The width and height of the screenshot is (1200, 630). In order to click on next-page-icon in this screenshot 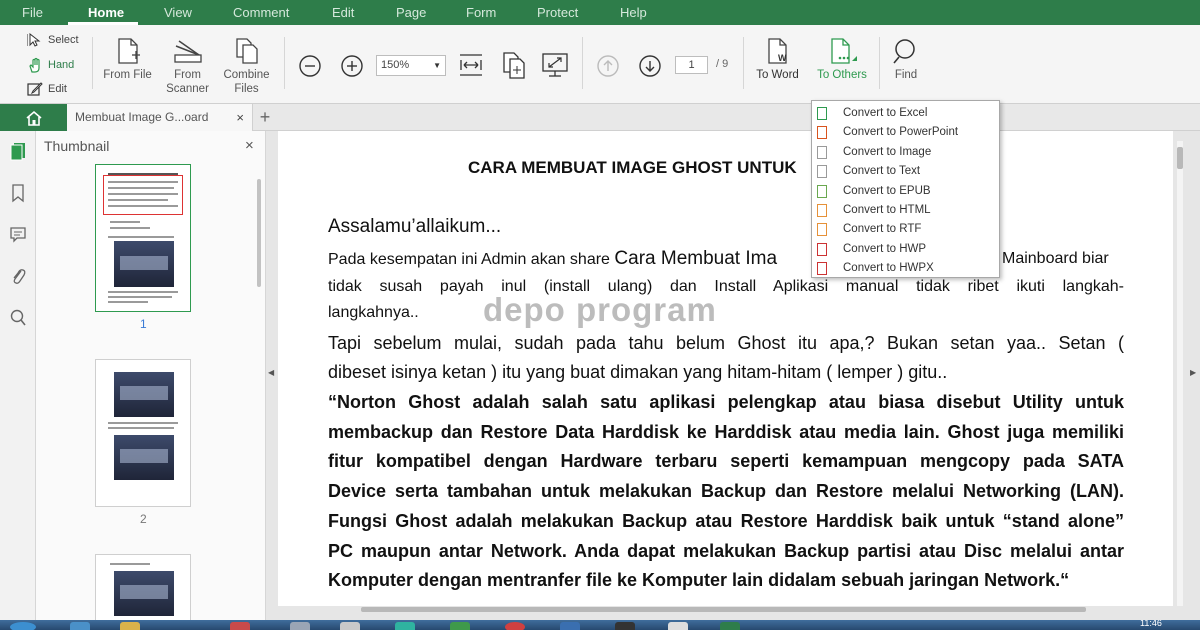, I will do `click(650, 66)`.